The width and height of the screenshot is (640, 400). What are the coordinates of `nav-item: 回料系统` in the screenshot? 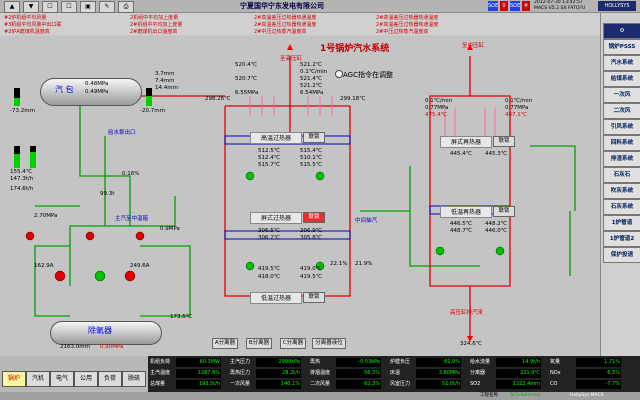 It's located at (621, 143).